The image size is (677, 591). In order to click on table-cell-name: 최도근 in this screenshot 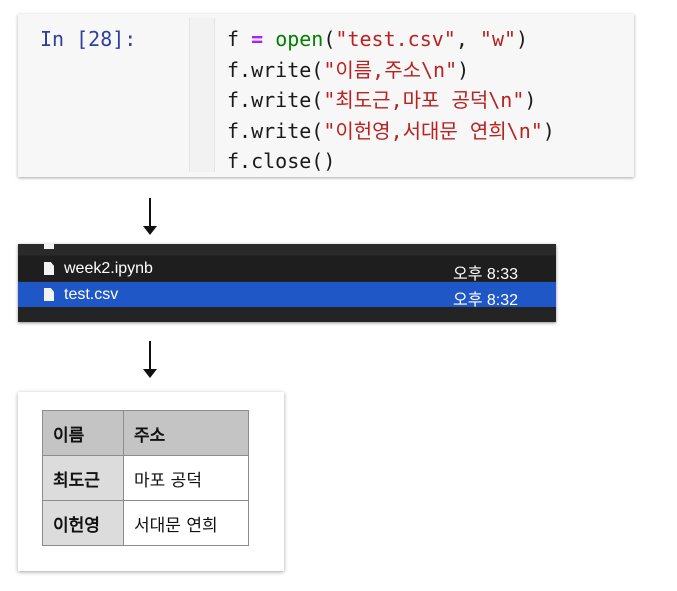, I will do `click(83, 478)`.